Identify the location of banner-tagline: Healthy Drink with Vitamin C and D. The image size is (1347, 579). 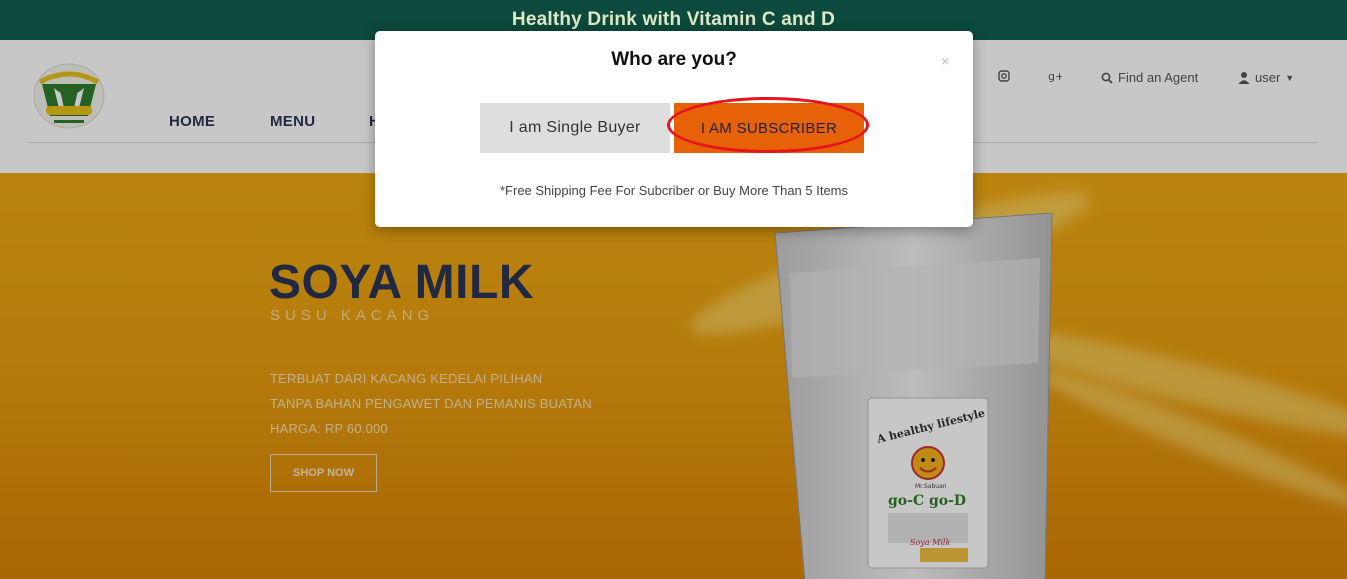
(673, 19).